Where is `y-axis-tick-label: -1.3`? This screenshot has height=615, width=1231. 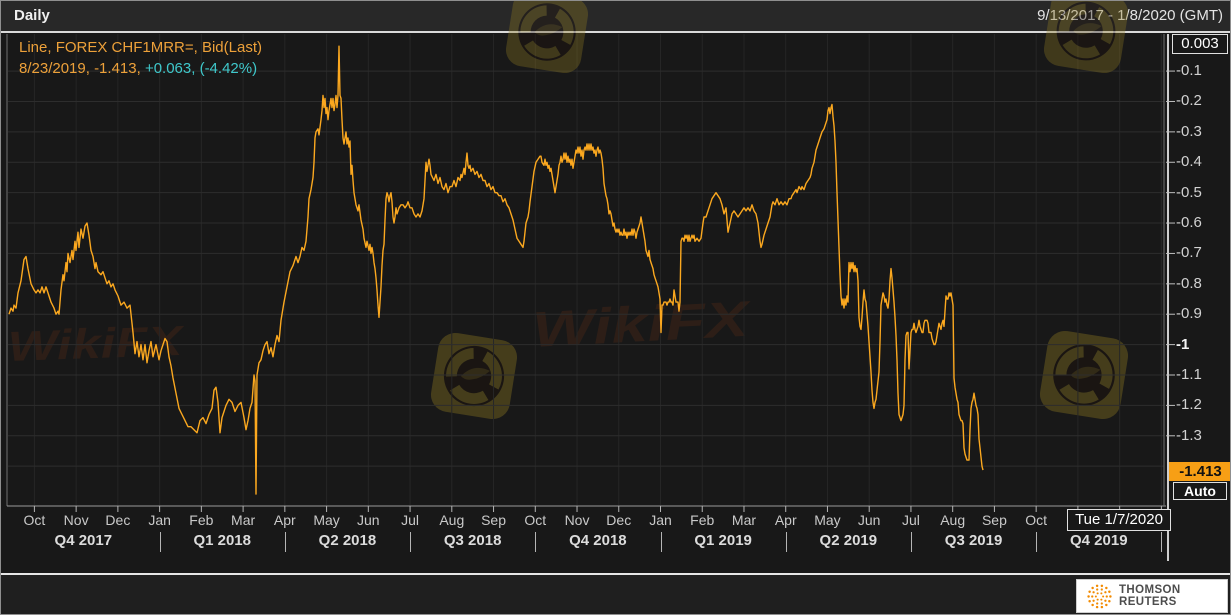
y-axis-tick-label: -1.3 is located at coordinates (1189, 435).